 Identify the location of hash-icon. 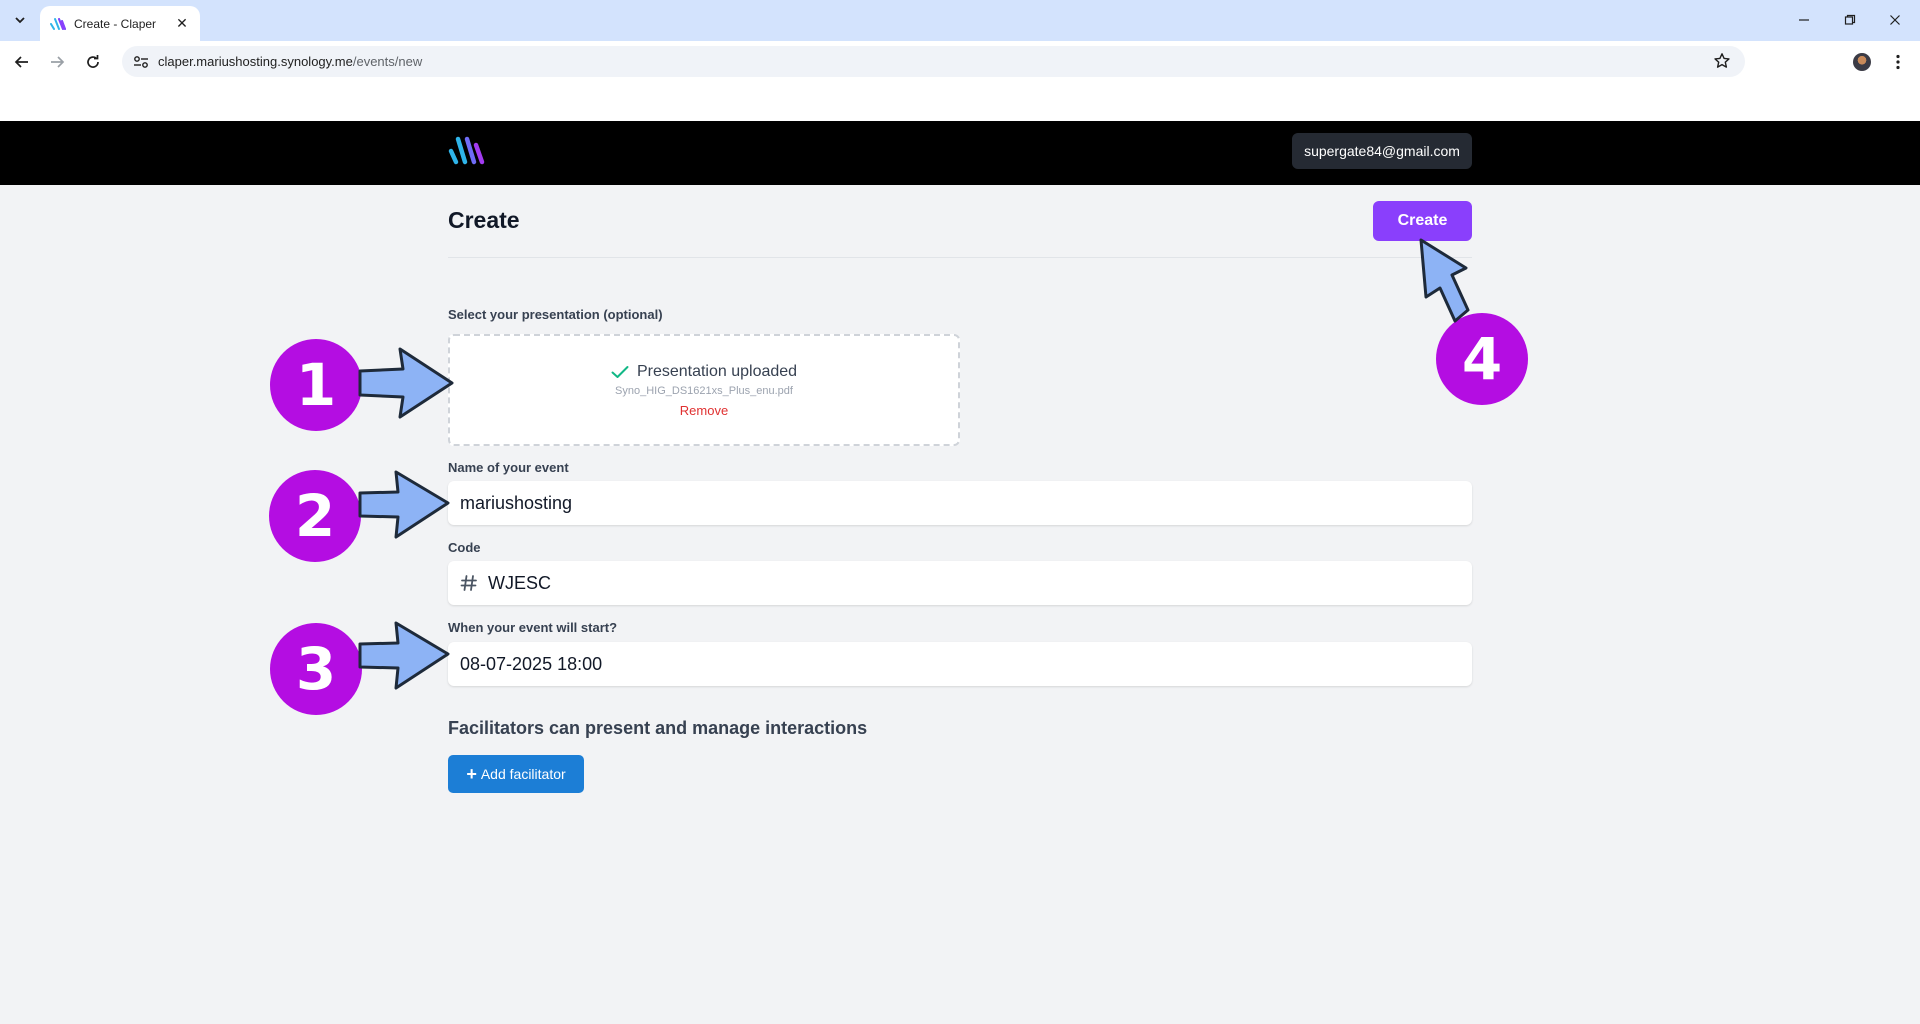
(469, 583).